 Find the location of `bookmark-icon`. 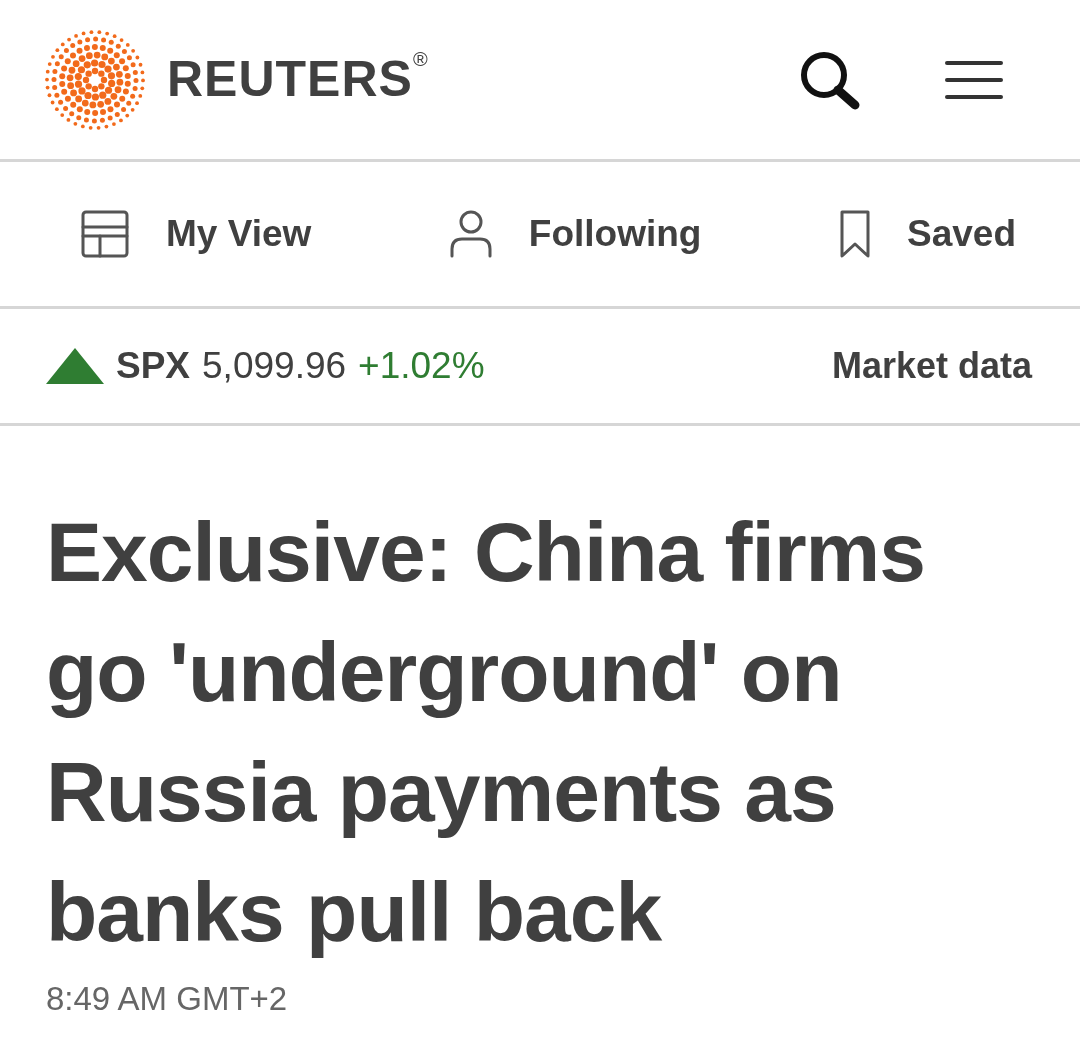

bookmark-icon is located at coordinates (855, 234).